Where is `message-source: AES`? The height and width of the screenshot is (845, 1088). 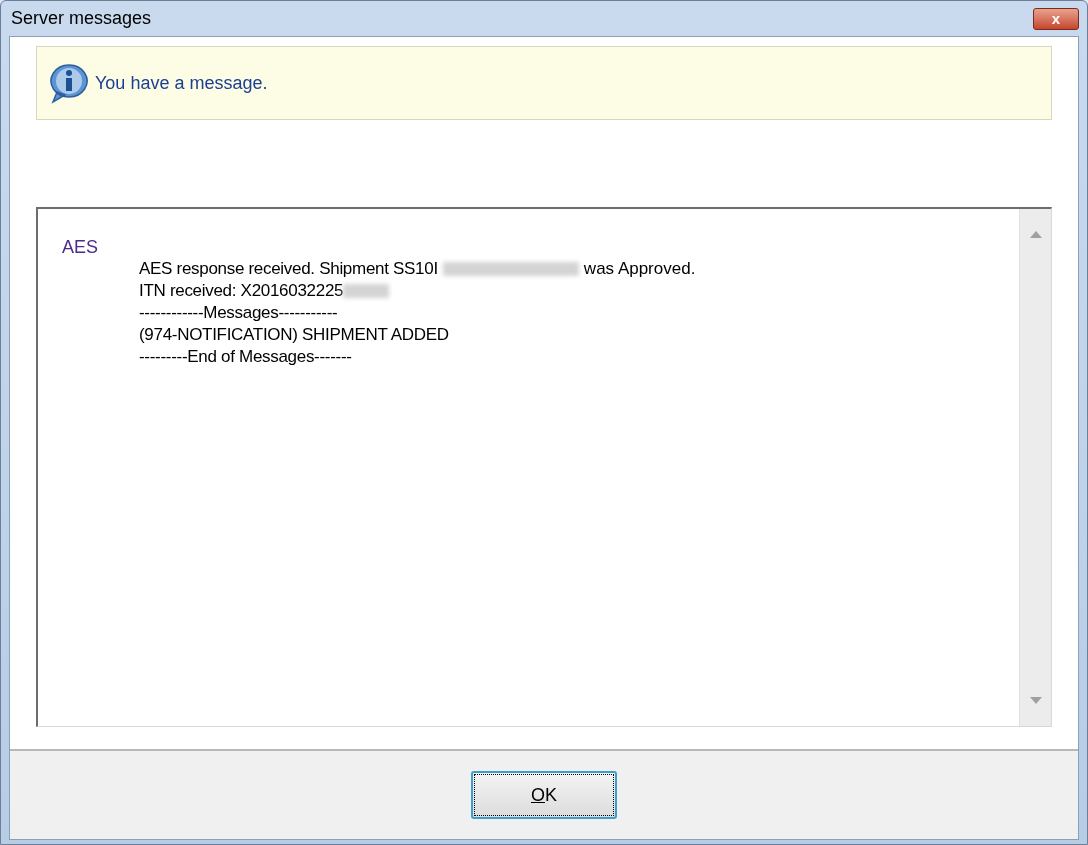
message-source: AES is located at coordinates (81, 247).